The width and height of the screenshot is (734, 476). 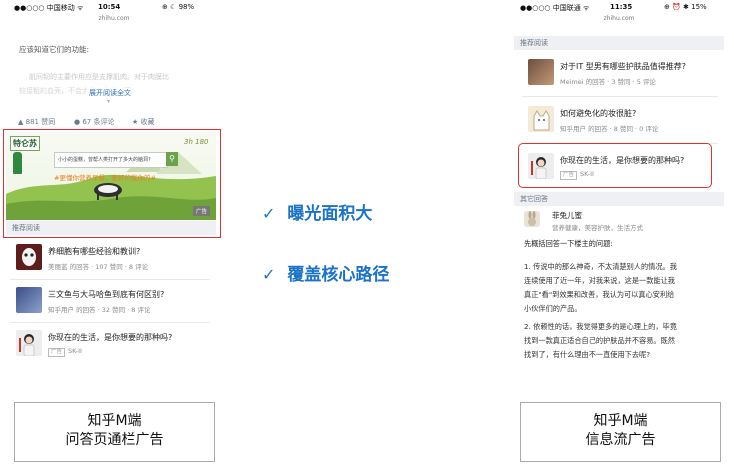 I want to click on benefit-text: 覆盖核心路径, so click(x=338, y=275).